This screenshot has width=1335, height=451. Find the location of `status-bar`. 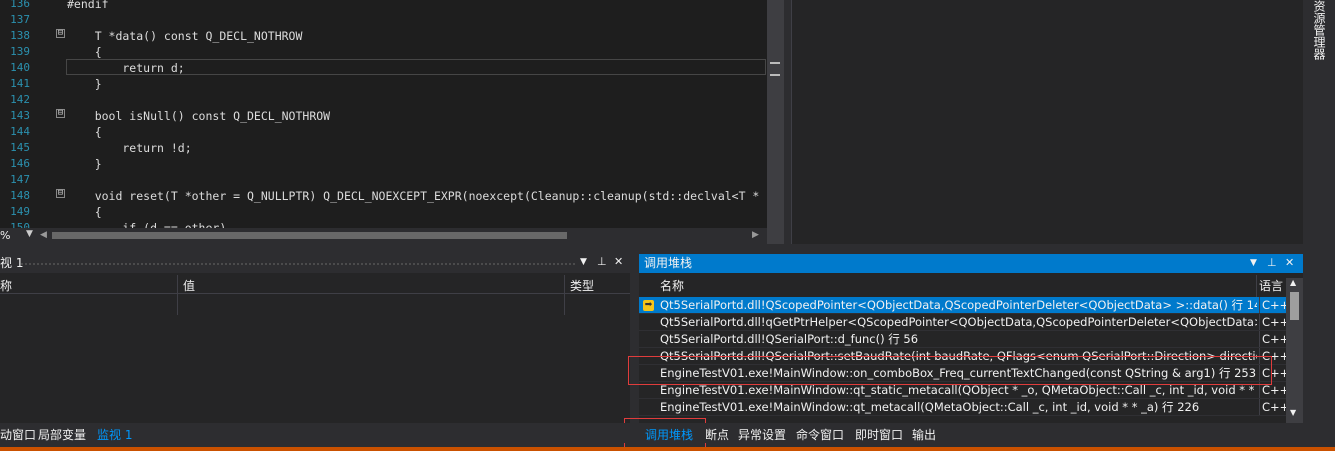

status-bar is located at coordinates (667, 449).